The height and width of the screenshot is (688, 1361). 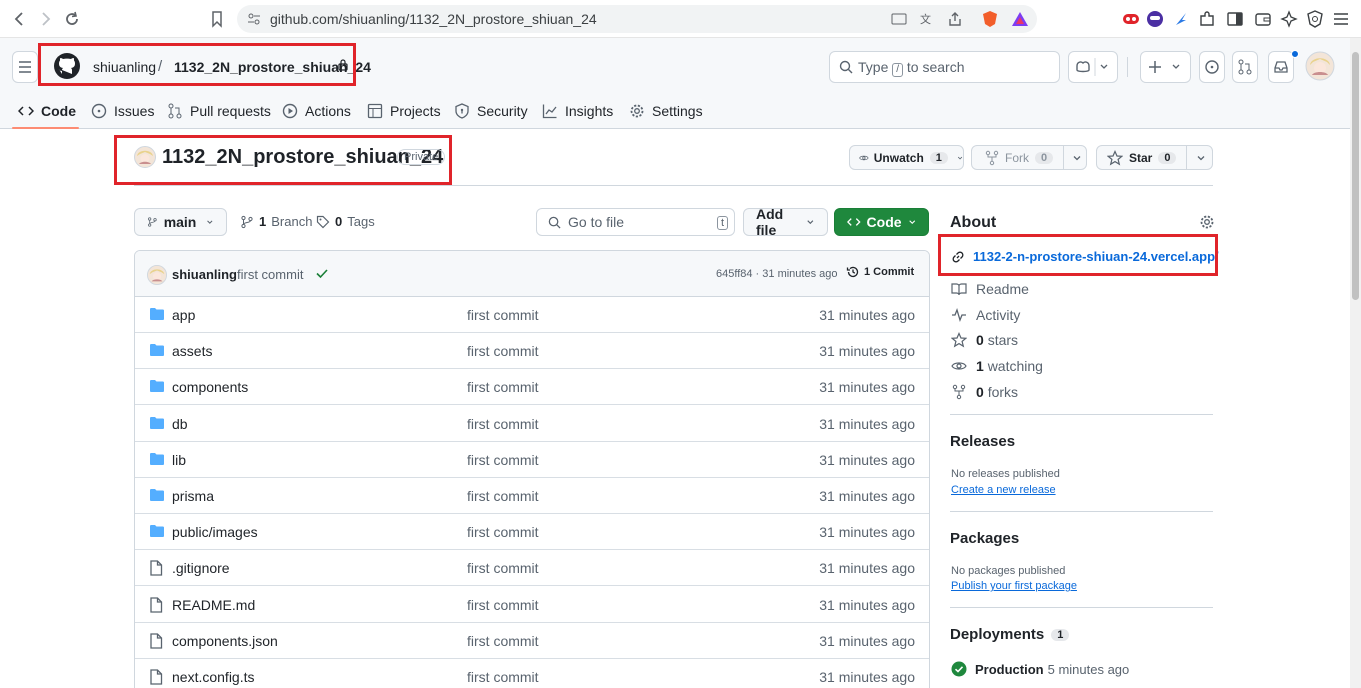 What do you see at coordinates (666, 111) in the screenshot?
I see `tab-settings: Settings` at bounding box center [666, 111].